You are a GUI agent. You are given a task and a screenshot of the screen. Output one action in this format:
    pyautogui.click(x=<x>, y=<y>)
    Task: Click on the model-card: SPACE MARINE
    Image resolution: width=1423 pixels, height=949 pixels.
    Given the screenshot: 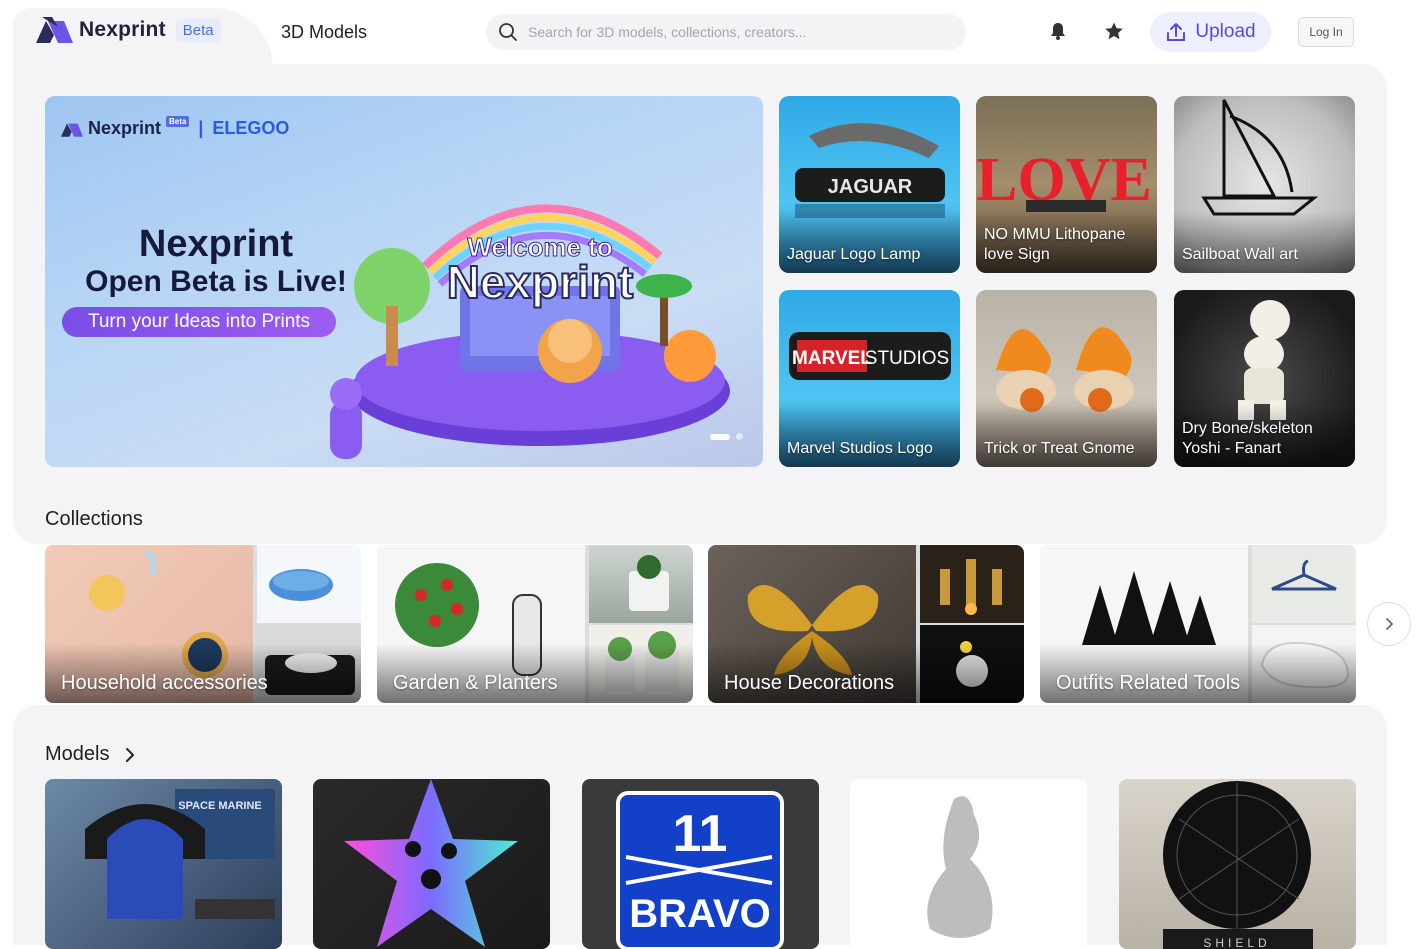 What is the action you would take?
    pyautogui.click(x=163, y=864)
    